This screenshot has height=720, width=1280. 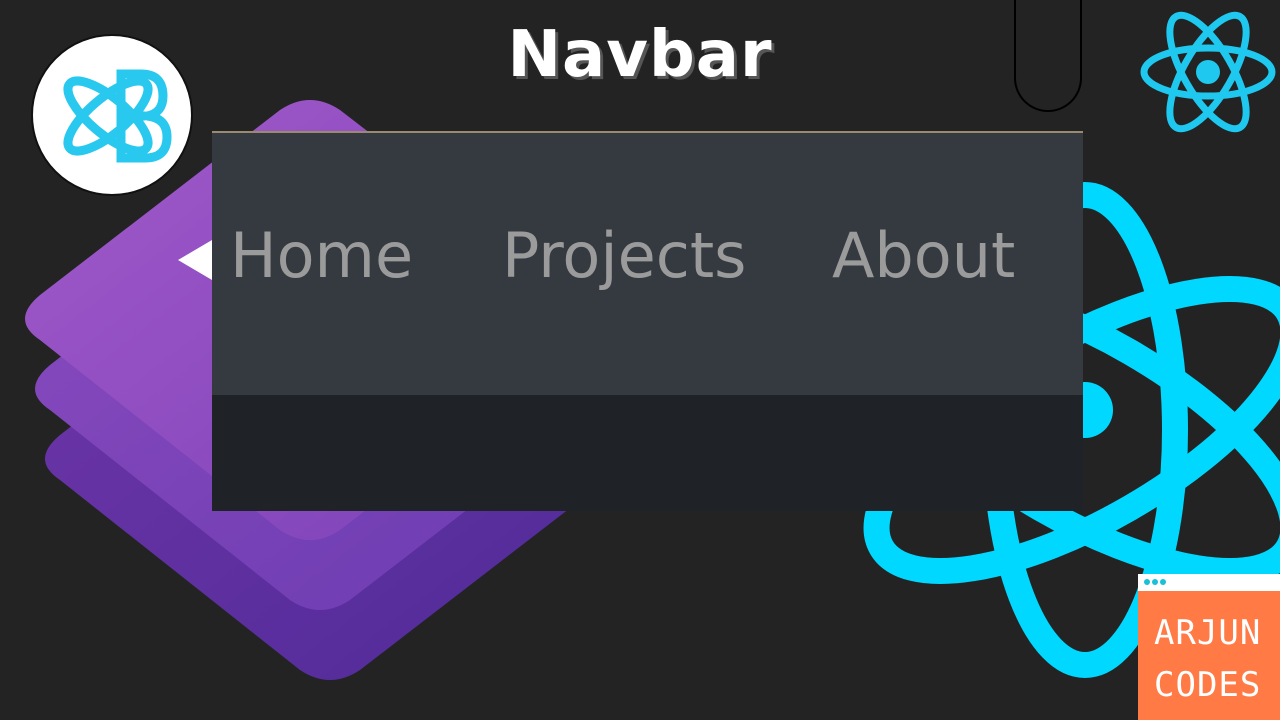 I want to click on badge-line-1: ARJUN, so click(x=1208, y=633).